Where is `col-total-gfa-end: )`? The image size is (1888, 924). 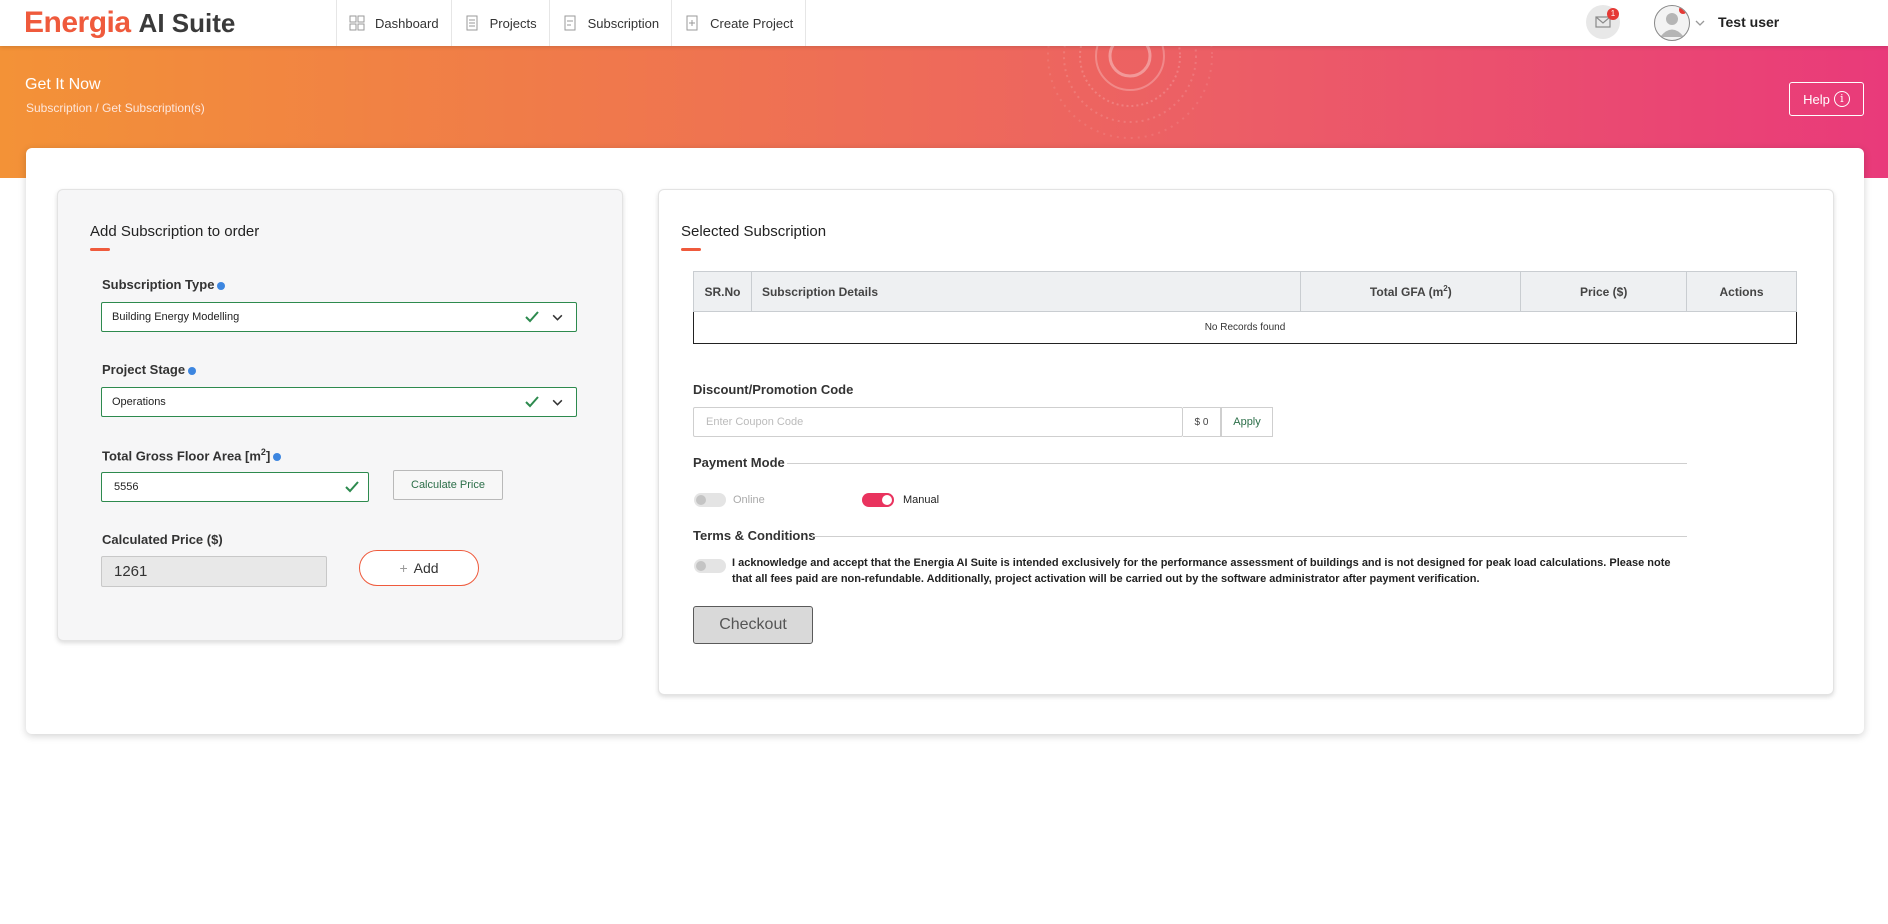 col-total-gfa-end: ) is located at coordinates (1449, 292).